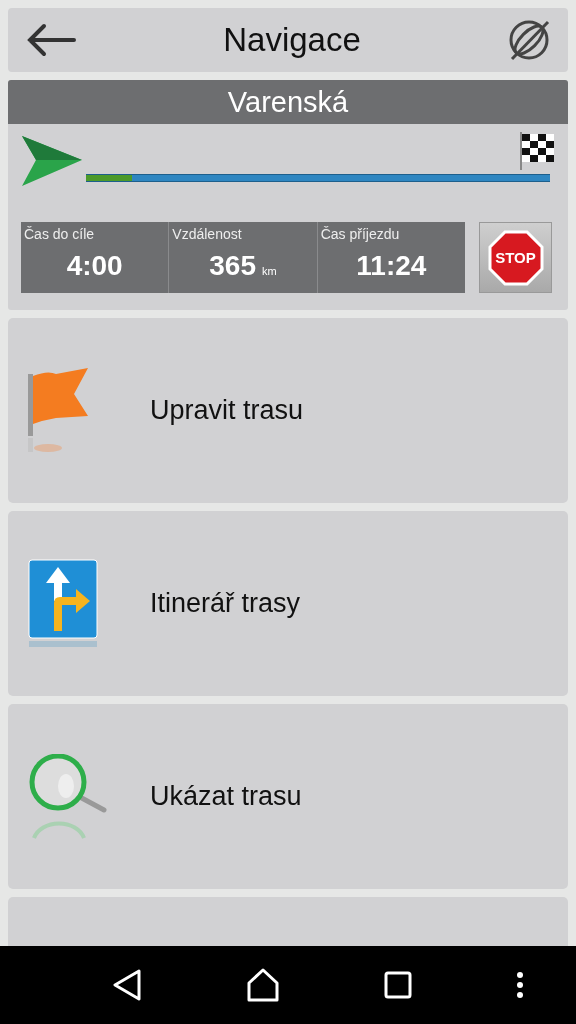 This screenshot has width=576, height=1024. Describe the element at coordinates (232, 266) in the screenshot. I see `stat-value: 365` at that location.